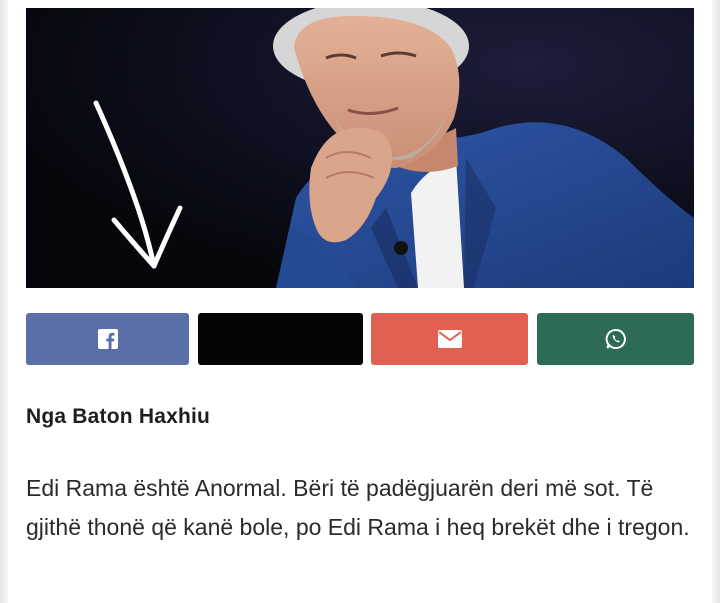 The height and width of the screenshot is (603, 720). What do you see at coordinates (280, 339) in the screenshot?
I see `twitter-share-button` at bounding box center [280, 339].